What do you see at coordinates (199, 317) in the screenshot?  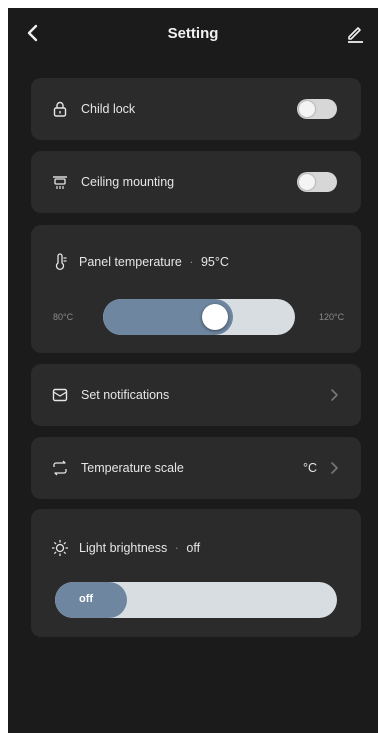 I see `panel-temperature-slider` at bounding box center [199, 317].